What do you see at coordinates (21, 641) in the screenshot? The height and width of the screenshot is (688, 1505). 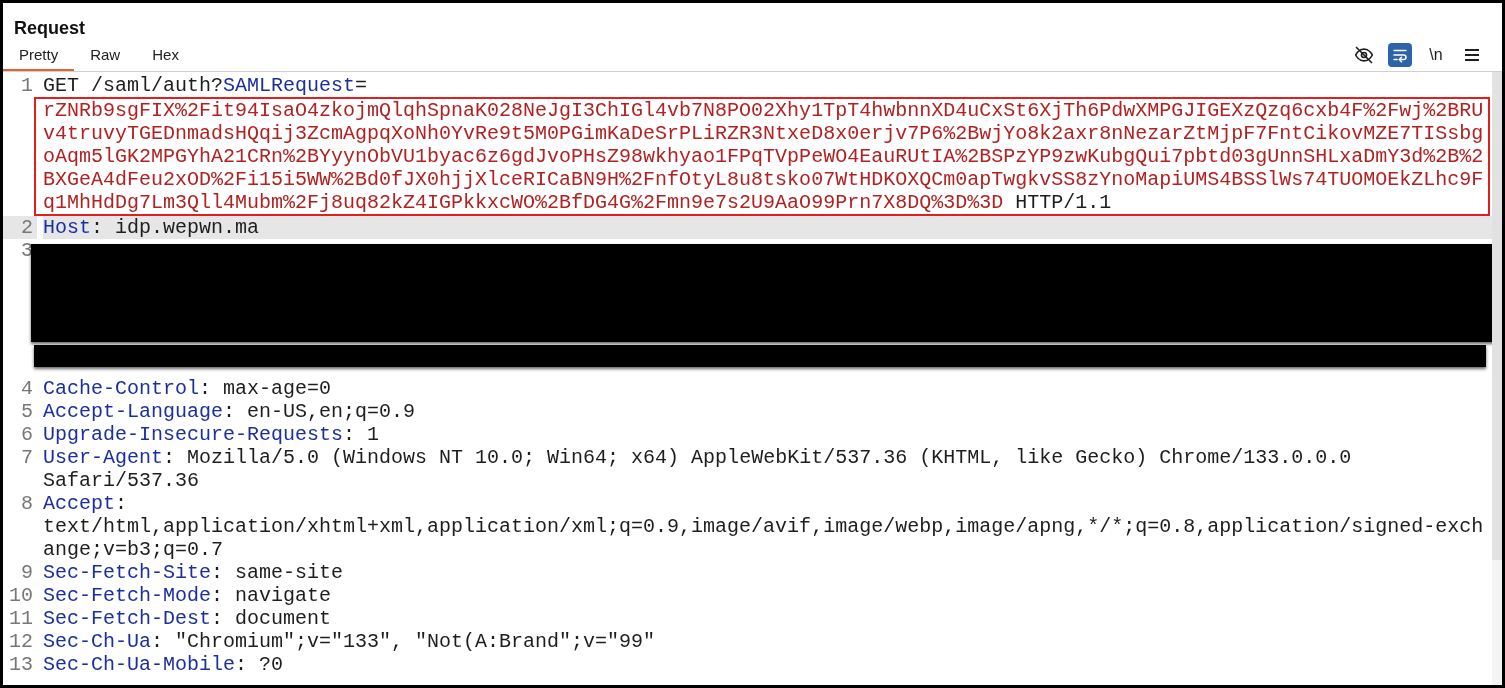 I see `line-number: 12` at bounding box center [21, 641].